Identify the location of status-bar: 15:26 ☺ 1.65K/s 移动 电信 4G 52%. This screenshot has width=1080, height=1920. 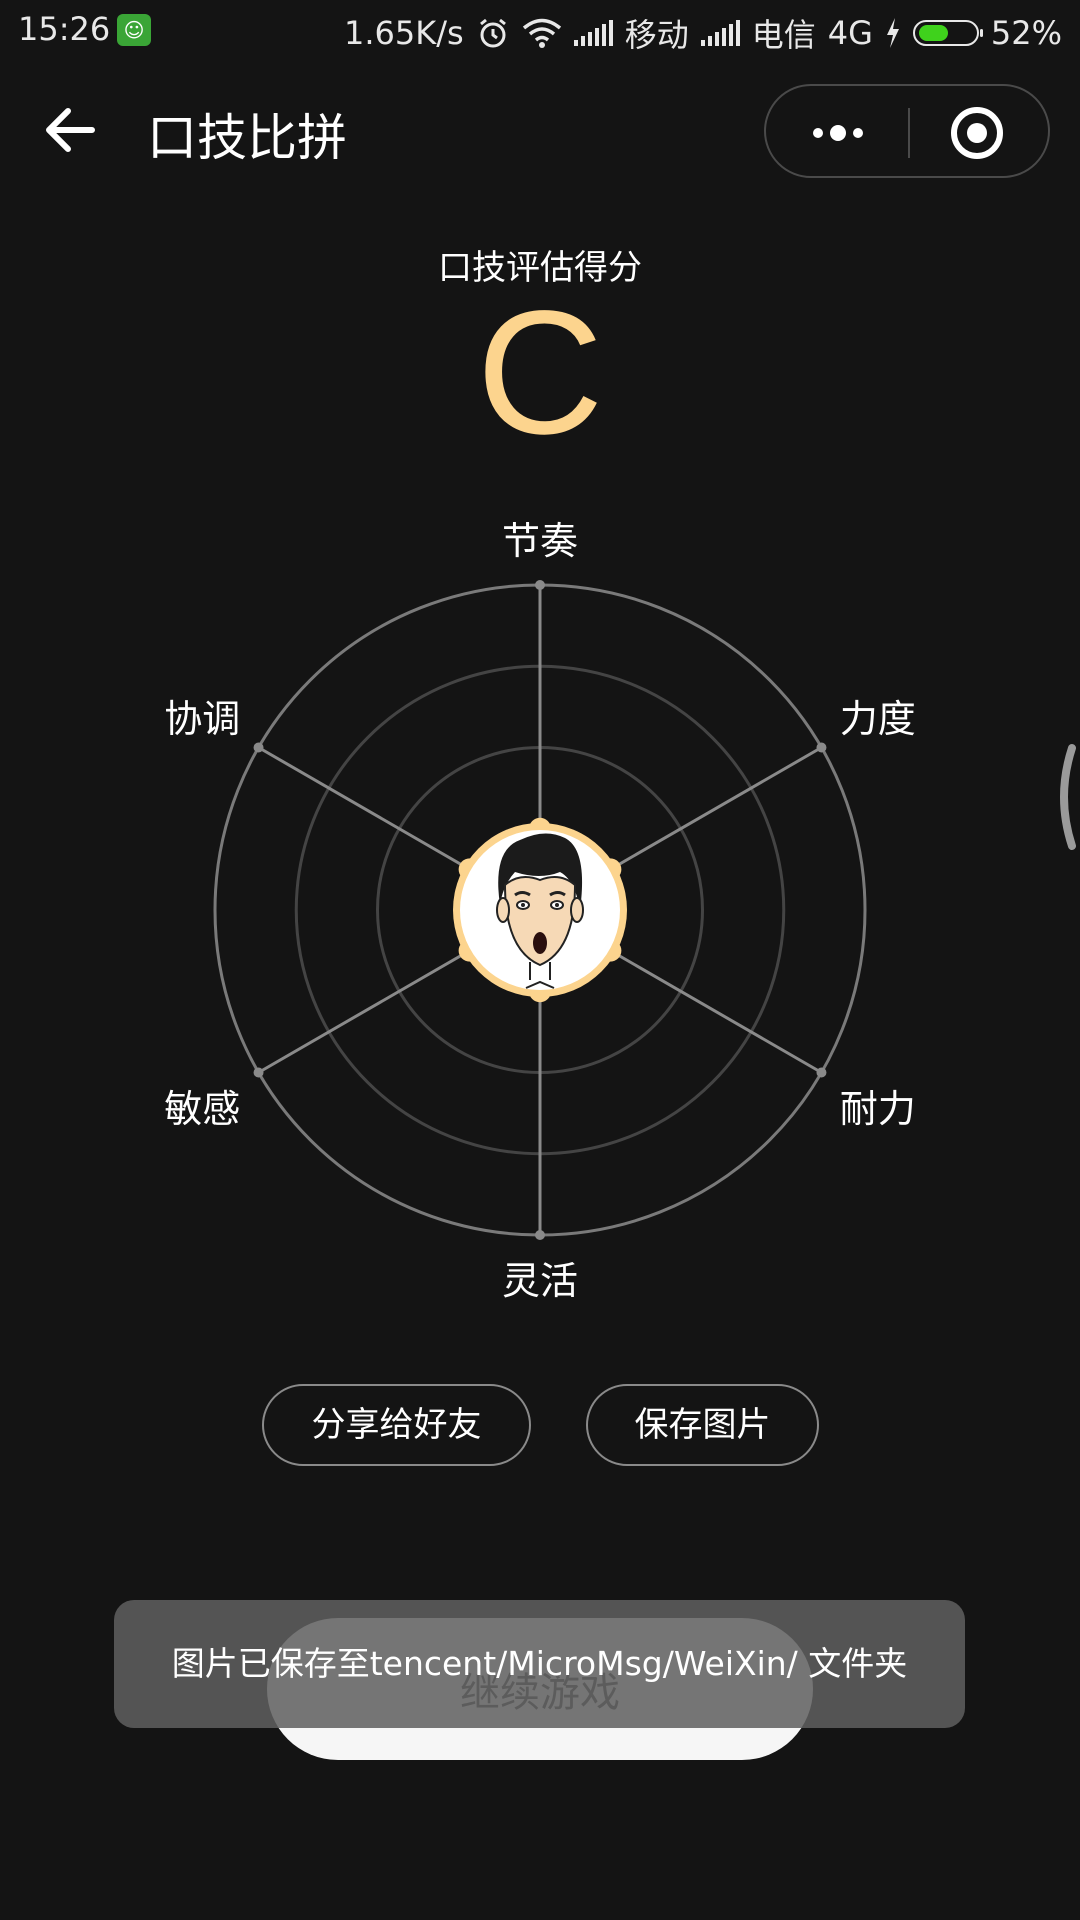
(540, 30).